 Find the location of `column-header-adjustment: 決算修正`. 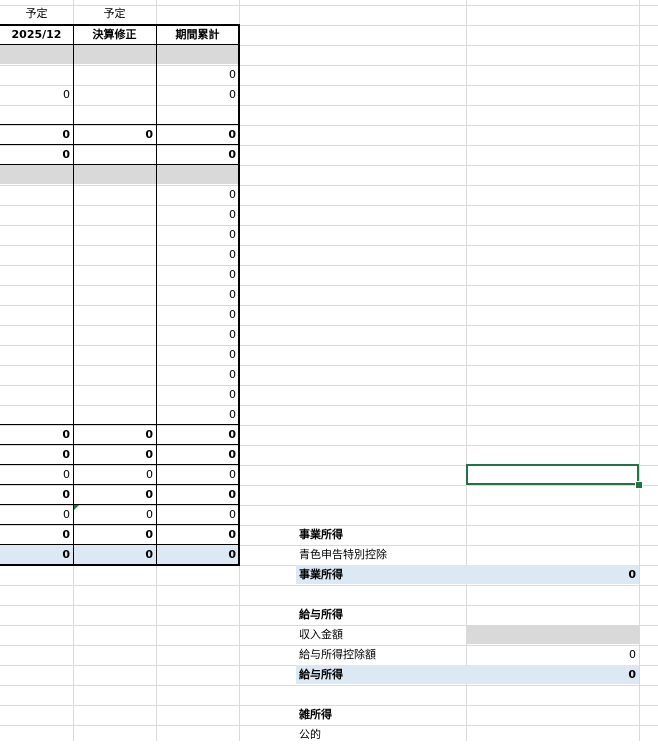

column-header-adjustment: 決算修正 is located at coordinates (114, 35).